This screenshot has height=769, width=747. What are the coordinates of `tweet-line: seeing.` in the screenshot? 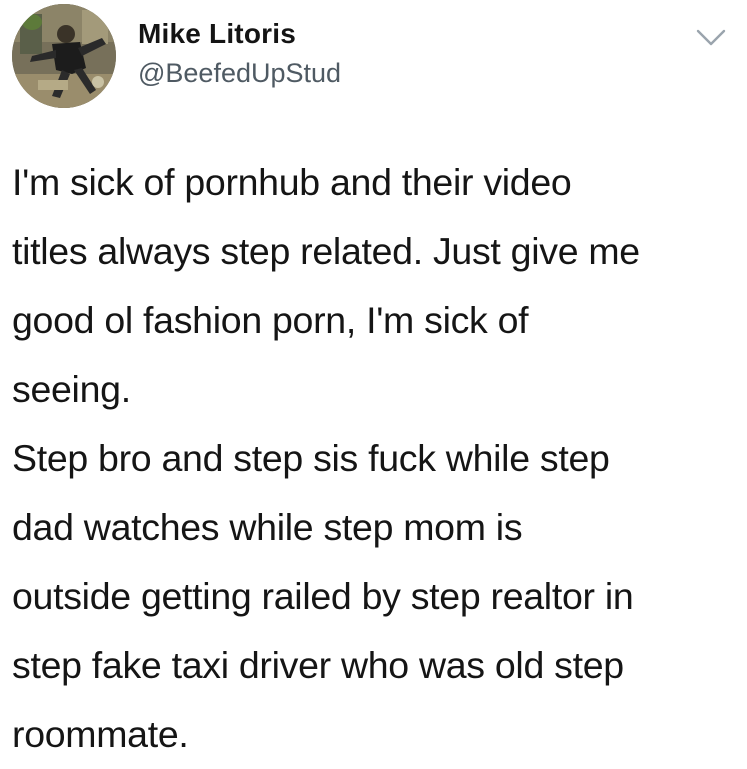 It's located at (71, 389).